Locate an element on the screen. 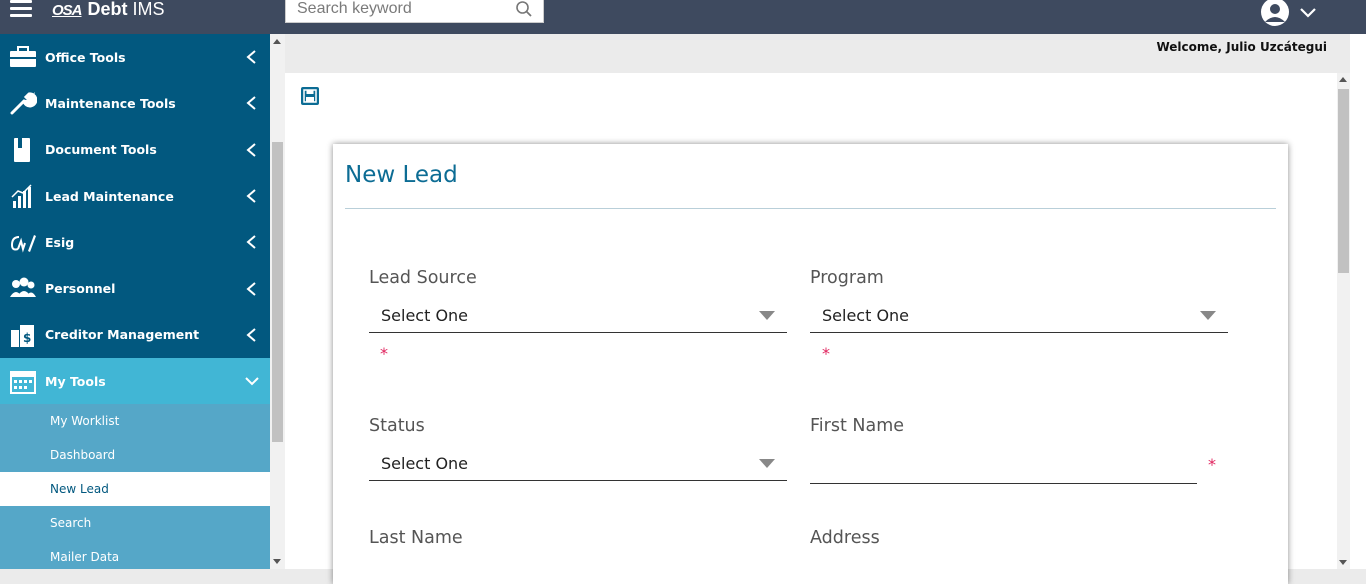  sidebar-scrollbar is located at coordinates (277, 301).